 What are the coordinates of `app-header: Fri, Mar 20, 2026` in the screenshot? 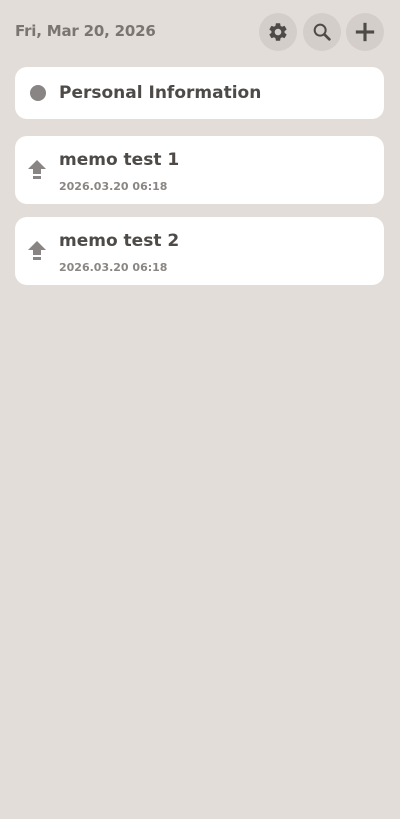 It's located at (200, 33).